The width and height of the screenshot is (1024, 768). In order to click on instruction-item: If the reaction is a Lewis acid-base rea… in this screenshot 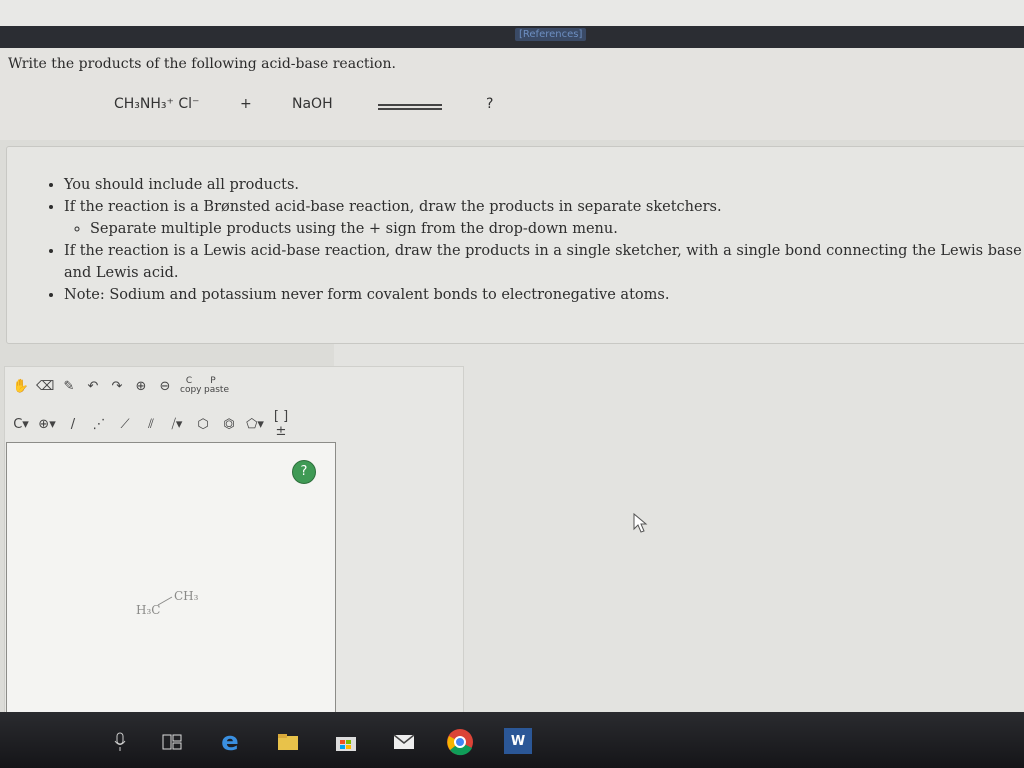, I will do `click(544, 262)`.